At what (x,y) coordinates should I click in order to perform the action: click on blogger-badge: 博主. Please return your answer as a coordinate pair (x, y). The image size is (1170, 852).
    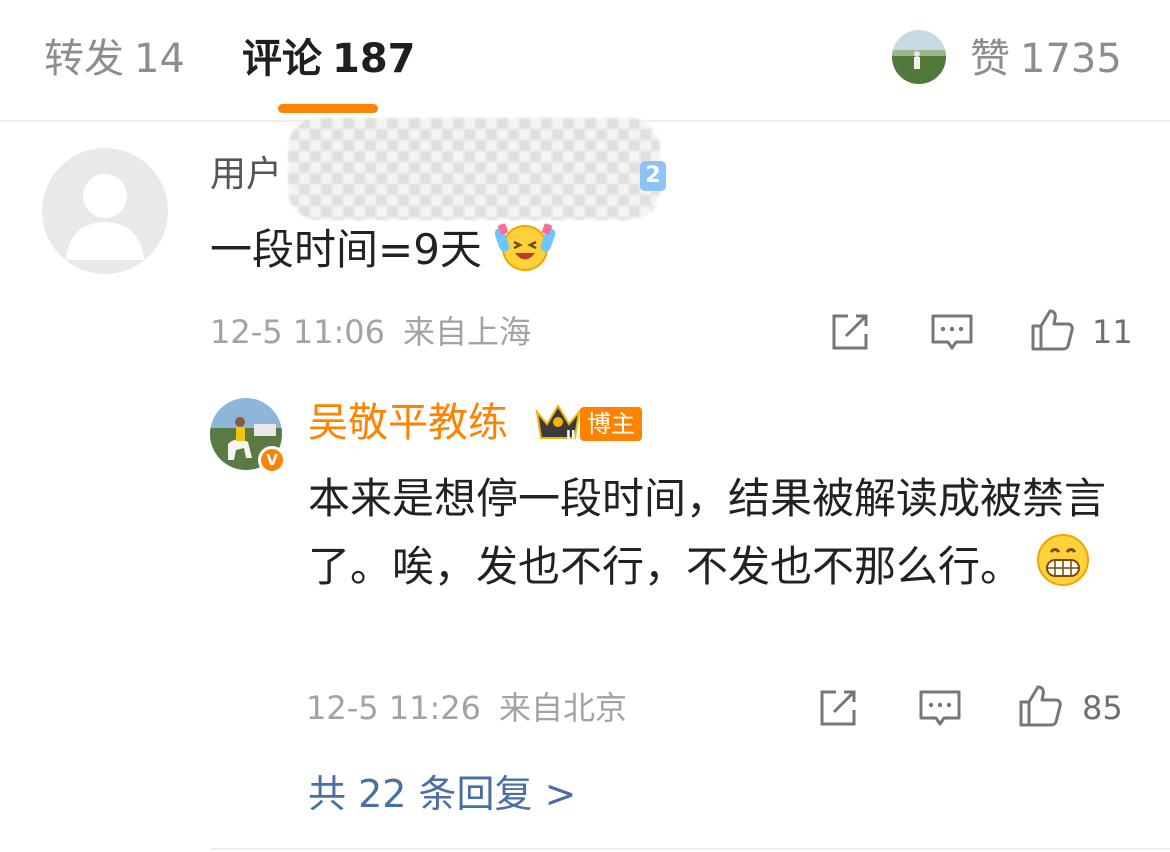
    Looking at the image, I should click on (611, 424).